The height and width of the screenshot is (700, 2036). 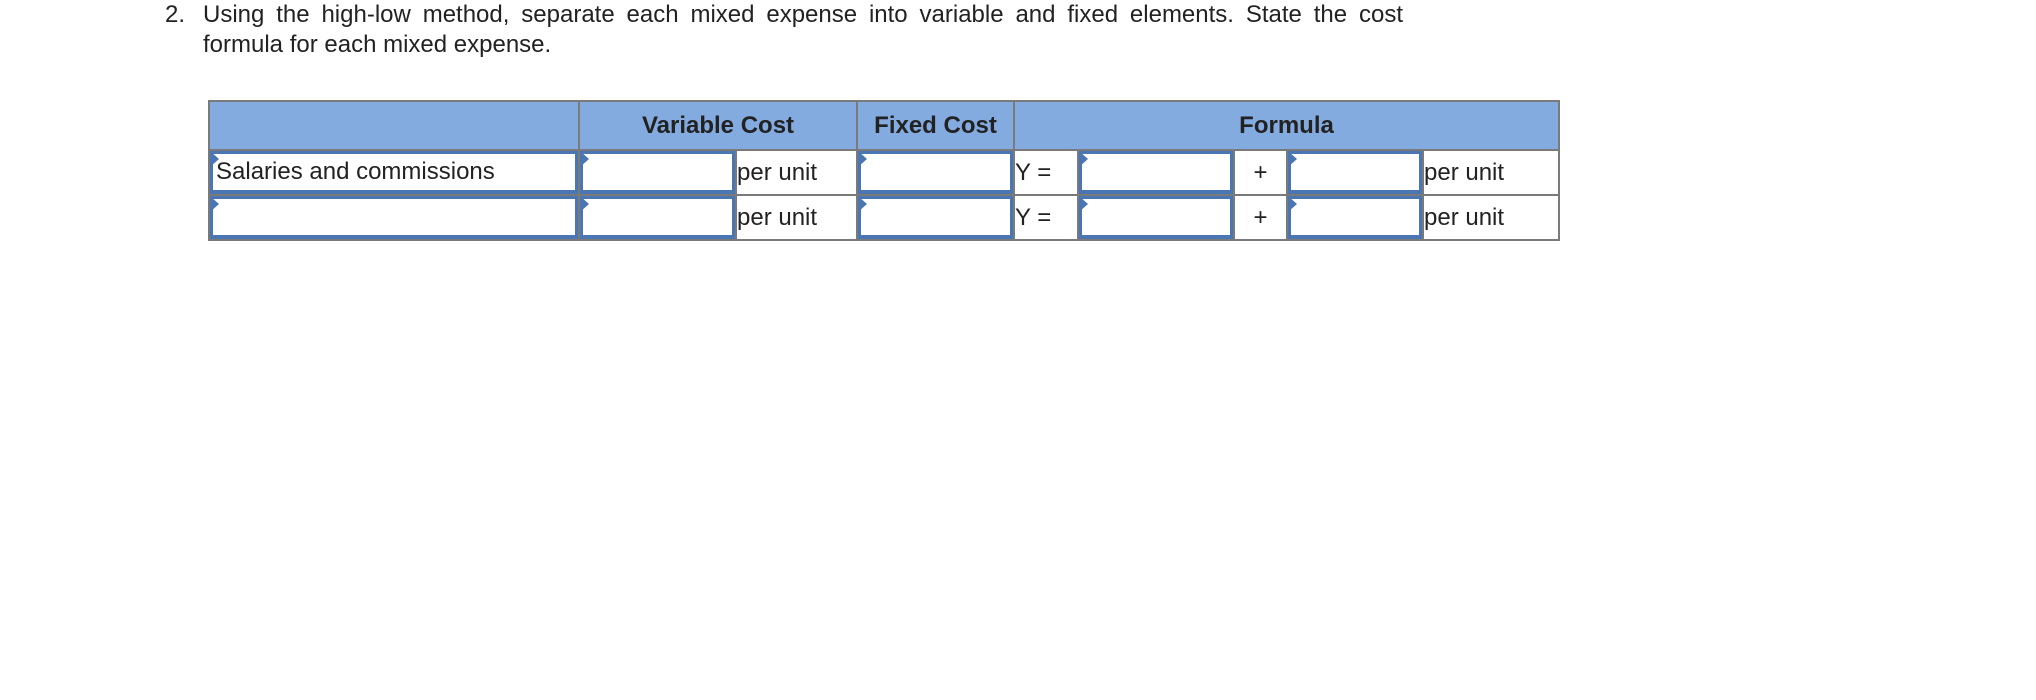 I want to click on table-header-row: Variable Cost Fixed Cost Formula, so click(x=884, y=125).